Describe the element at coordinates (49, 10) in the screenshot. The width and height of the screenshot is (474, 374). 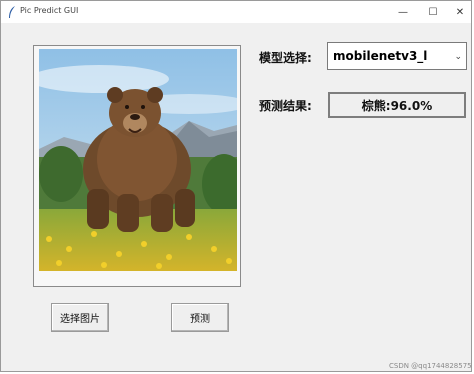
I see `window-title: Pic Predict GUI` at that location.